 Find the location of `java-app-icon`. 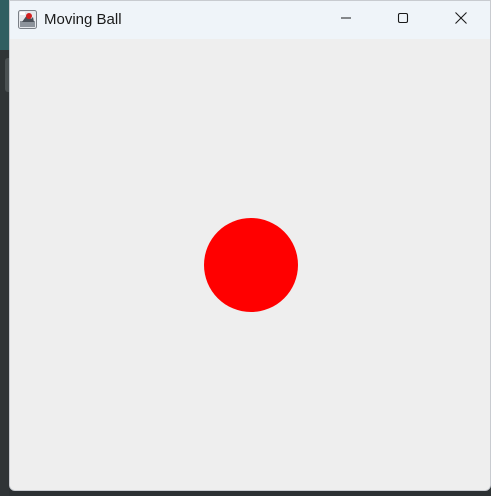

java-app-icon is located at coordinates (27, 19).